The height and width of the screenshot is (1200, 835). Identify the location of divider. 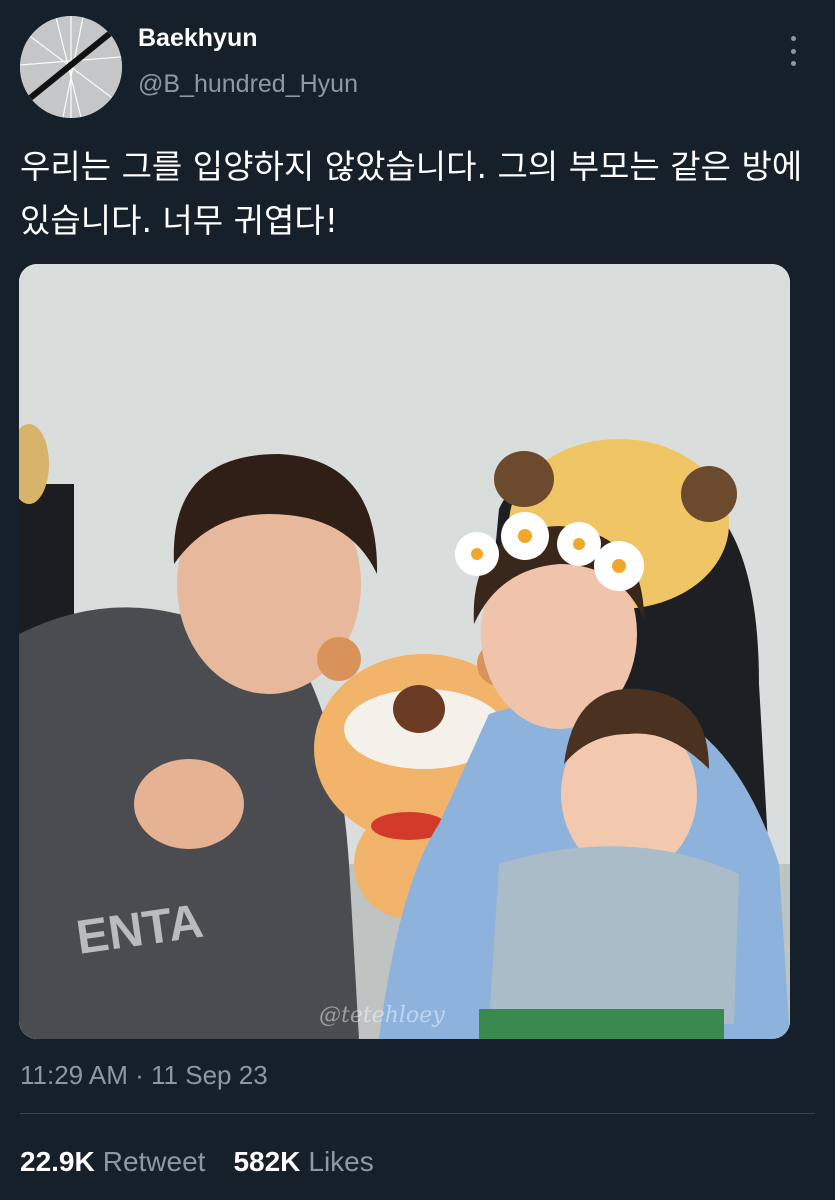
(417, 1113).